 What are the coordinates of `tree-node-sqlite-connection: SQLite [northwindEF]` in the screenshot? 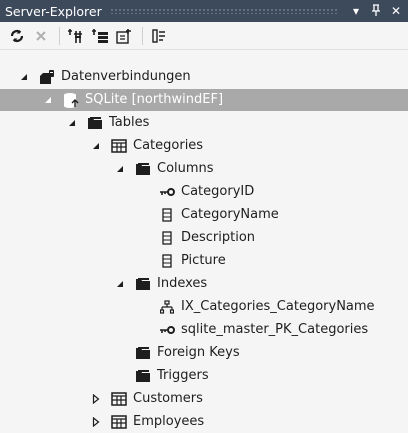 It's located at (204, 100).